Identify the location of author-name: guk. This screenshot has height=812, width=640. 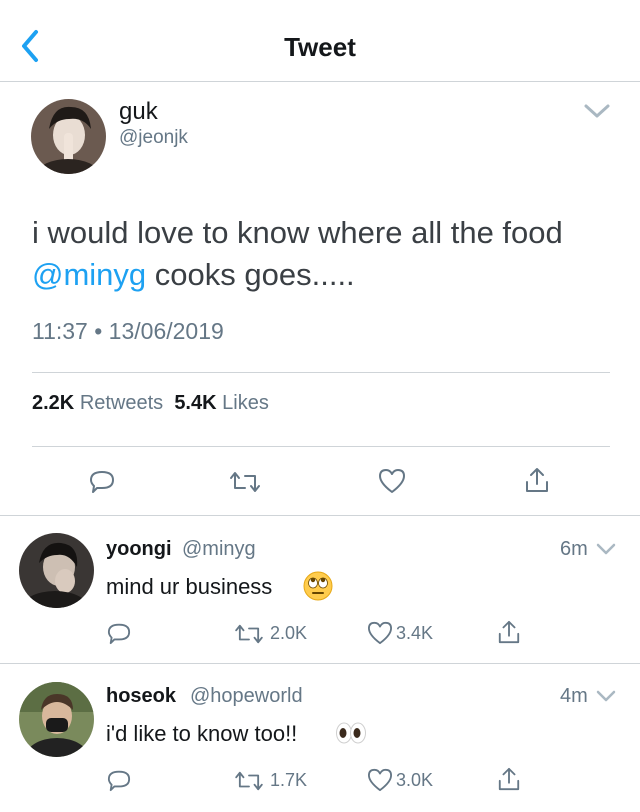
(138, 112).